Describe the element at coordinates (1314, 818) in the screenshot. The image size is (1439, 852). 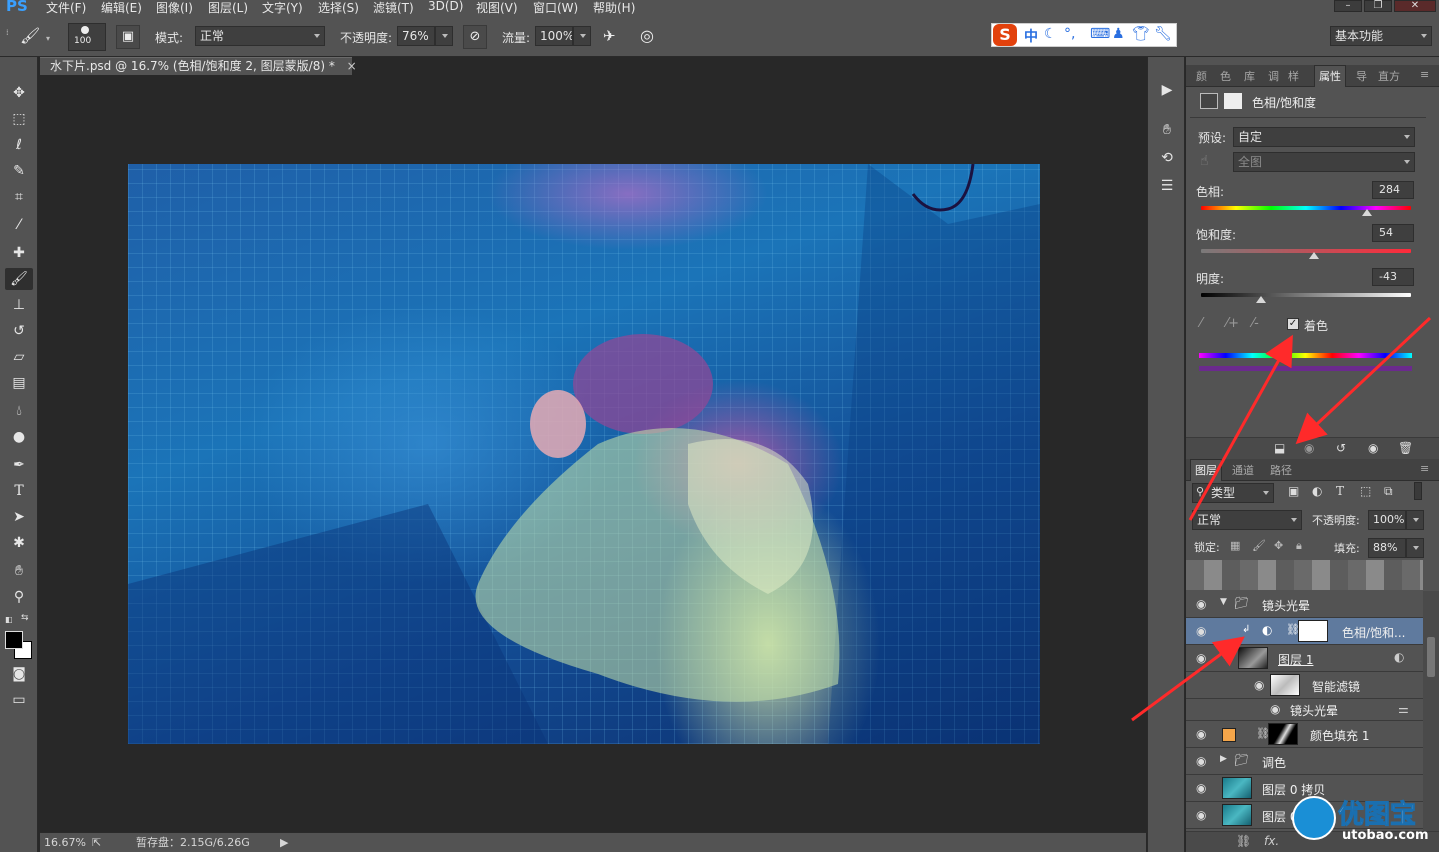
I see `watermark-bird-icon` at that location.